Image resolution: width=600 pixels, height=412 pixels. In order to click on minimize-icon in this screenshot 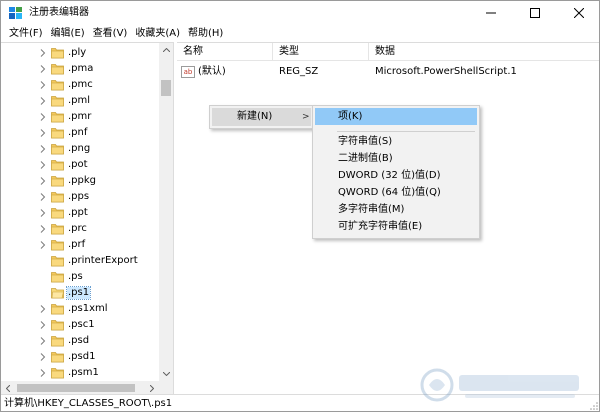, I will do `click(491, 13)`.